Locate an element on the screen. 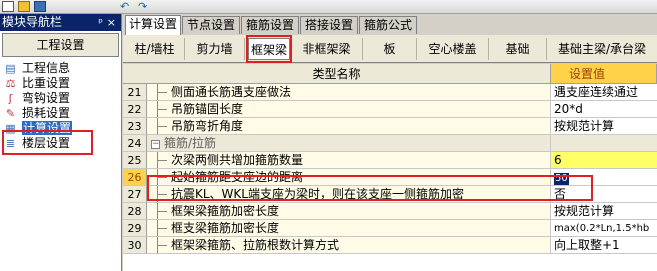 The image size is (657, 271). row-name-text: 抗震KL、WKL端支座为梁时，则在该支座一侧箍筋加密 is located at coordinates (317, 194).